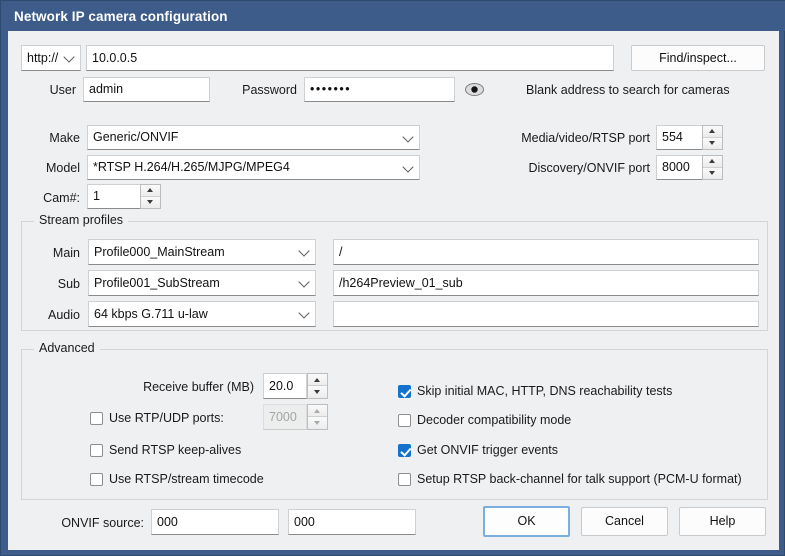 This screenshot has width=785, height=556. What do you see at coordinates (341, 251) in the screenshot?
I see `stream-main-path-value: /` at bounding box center [341, 251].